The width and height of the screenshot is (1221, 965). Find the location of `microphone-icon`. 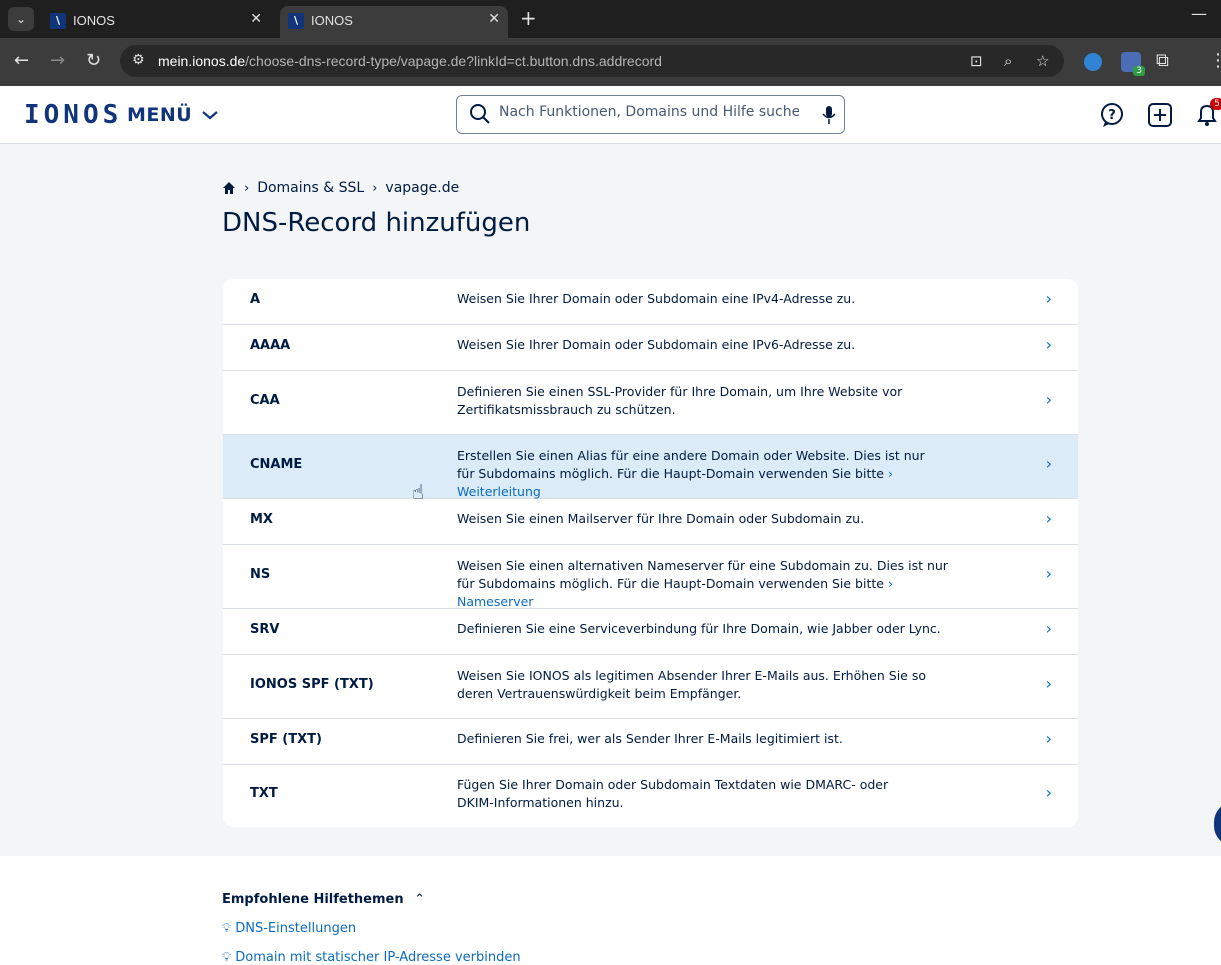

microphone-icon is located at coordinates (829, 115).